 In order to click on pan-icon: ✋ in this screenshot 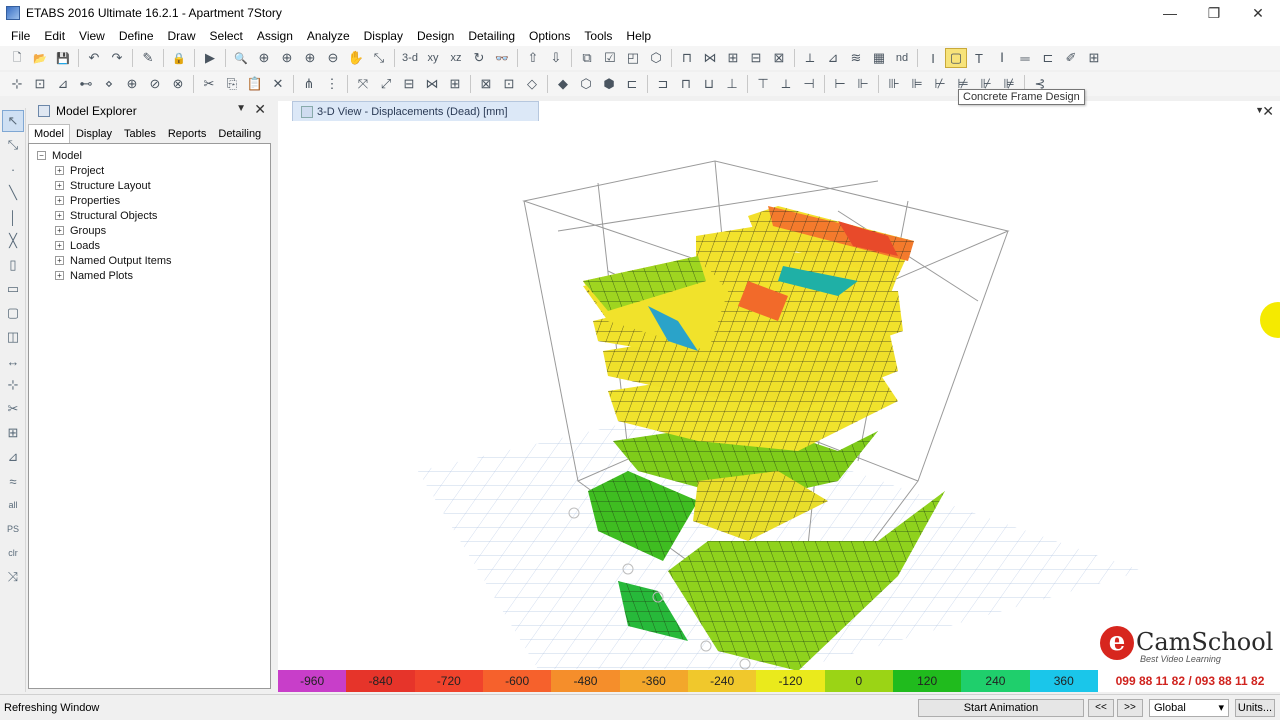, I will do `click(356, 58)`.